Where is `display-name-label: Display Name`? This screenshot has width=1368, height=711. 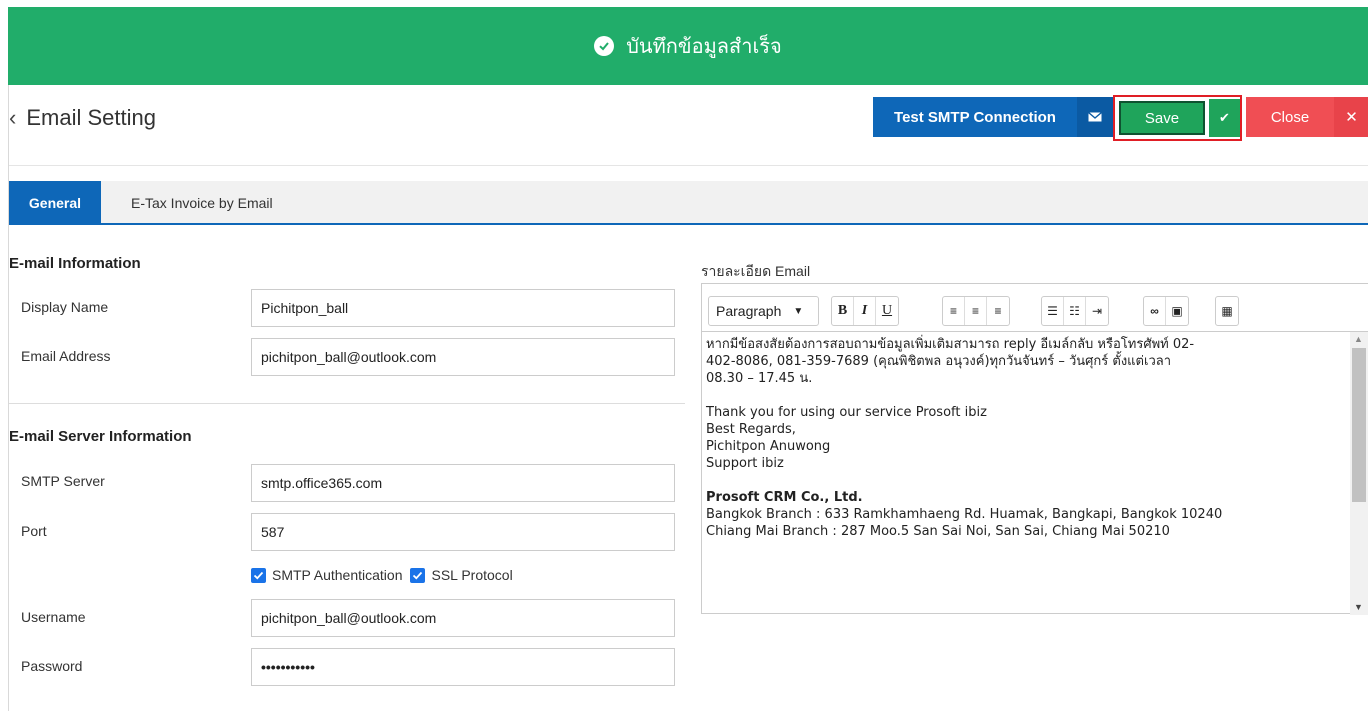 display-name-label: Display Name is located at coordinates (65, 307).